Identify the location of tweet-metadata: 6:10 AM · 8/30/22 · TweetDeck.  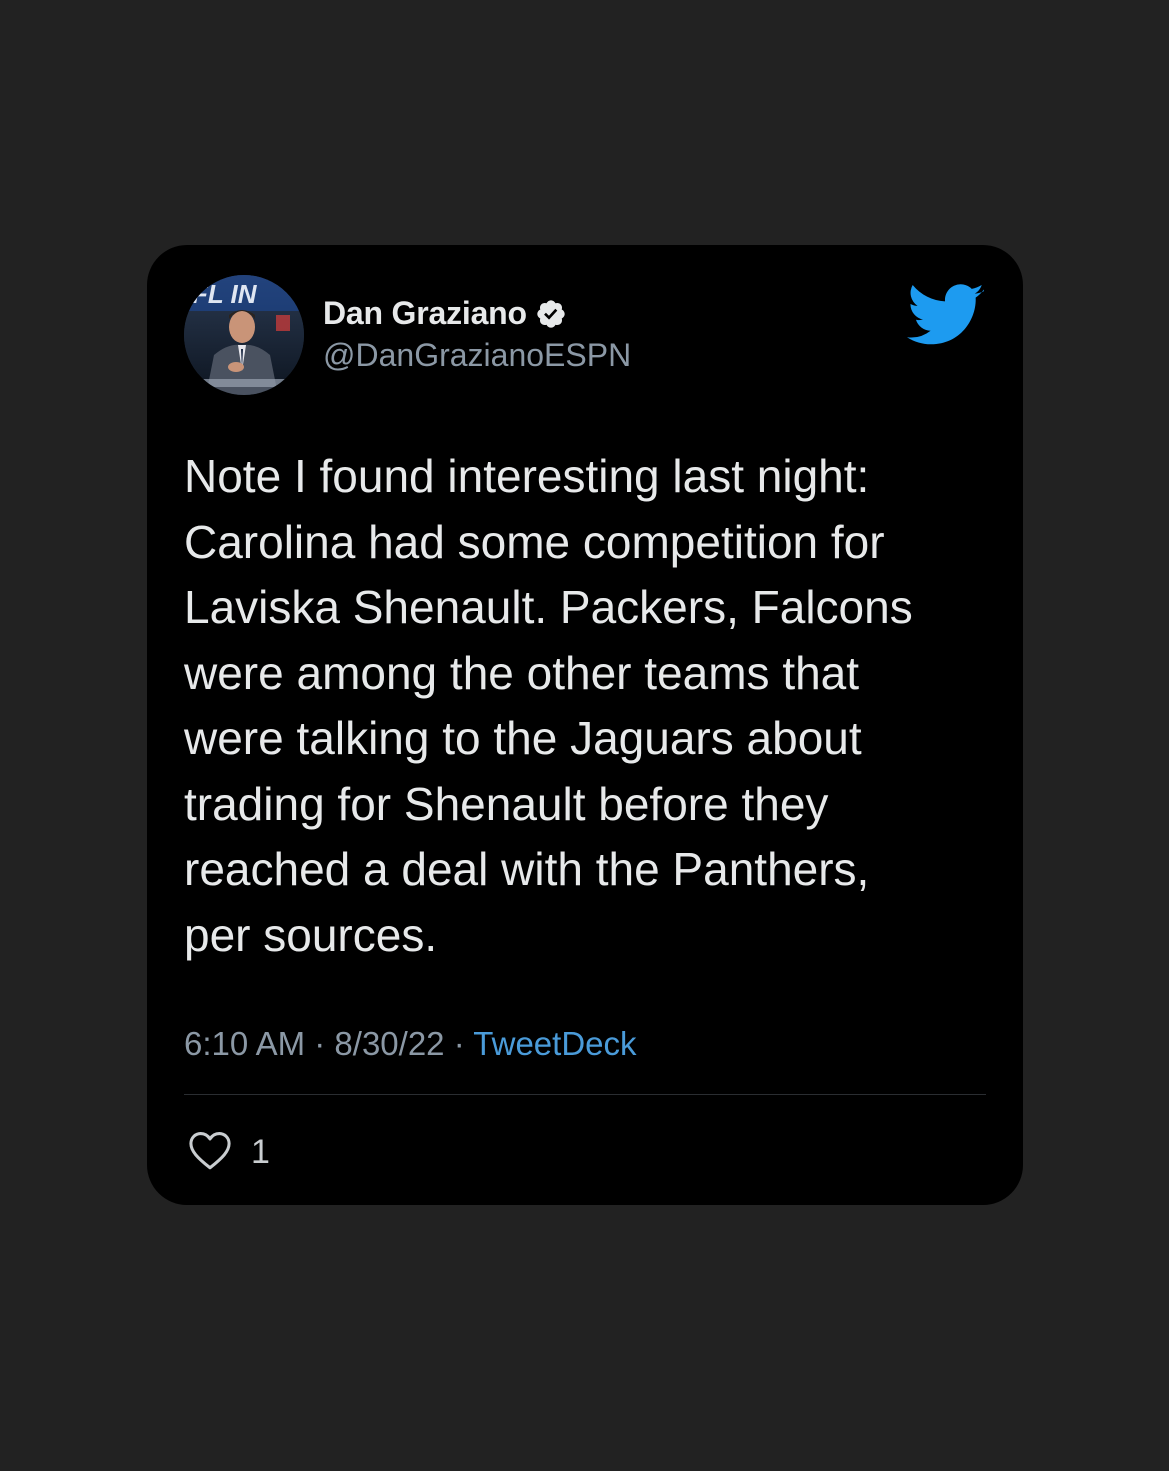
(410, 1044).